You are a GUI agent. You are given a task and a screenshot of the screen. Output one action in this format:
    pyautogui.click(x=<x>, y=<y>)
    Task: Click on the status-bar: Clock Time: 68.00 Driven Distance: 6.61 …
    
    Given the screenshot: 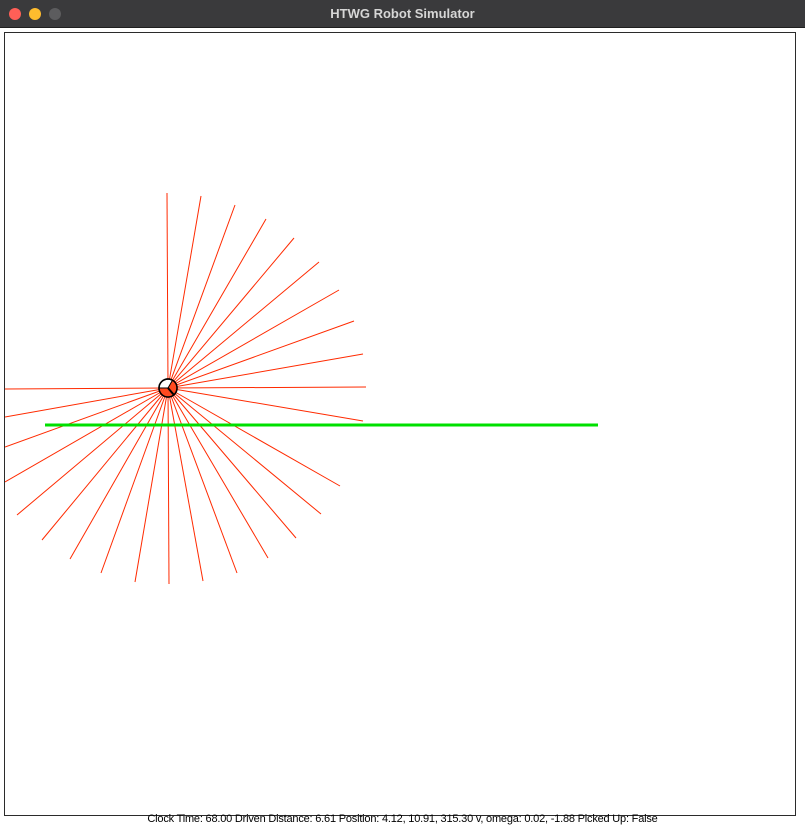 What is the action you would take?
    pyautogui.click(x=402, y=819)
    